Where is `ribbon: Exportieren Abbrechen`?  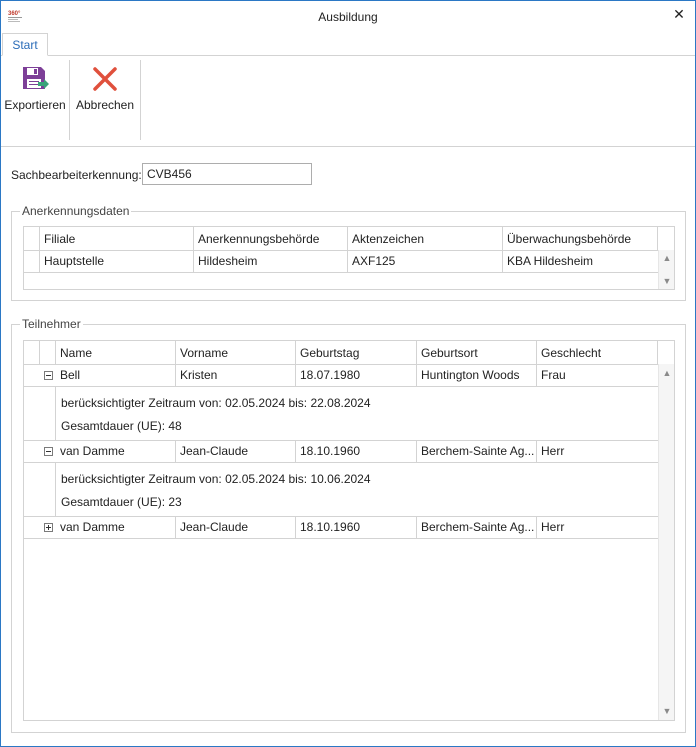 ribbon: Exportieren Abbrechen is located at coordinates (348, 101).